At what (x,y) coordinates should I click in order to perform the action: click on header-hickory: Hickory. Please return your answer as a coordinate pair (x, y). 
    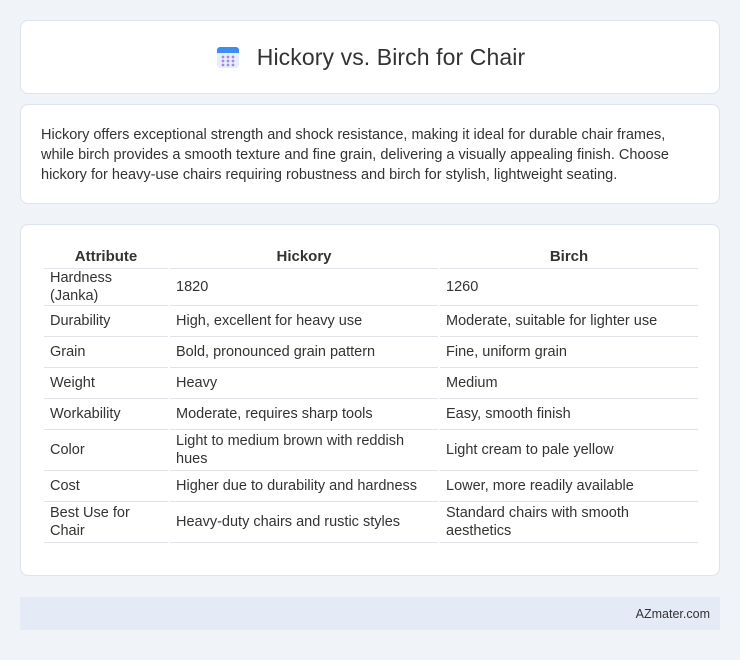
    Looking at the image, I should click on (304, 258).